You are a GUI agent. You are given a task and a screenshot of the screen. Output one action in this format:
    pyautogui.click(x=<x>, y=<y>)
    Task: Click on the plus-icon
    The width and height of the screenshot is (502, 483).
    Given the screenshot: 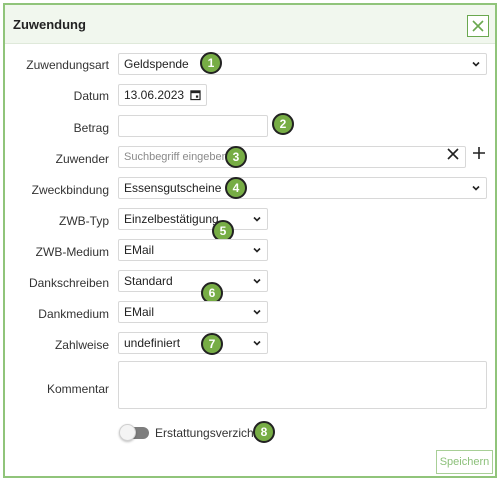 What is the action you would take?
    pyautogui.click(x=479, y=153)
    